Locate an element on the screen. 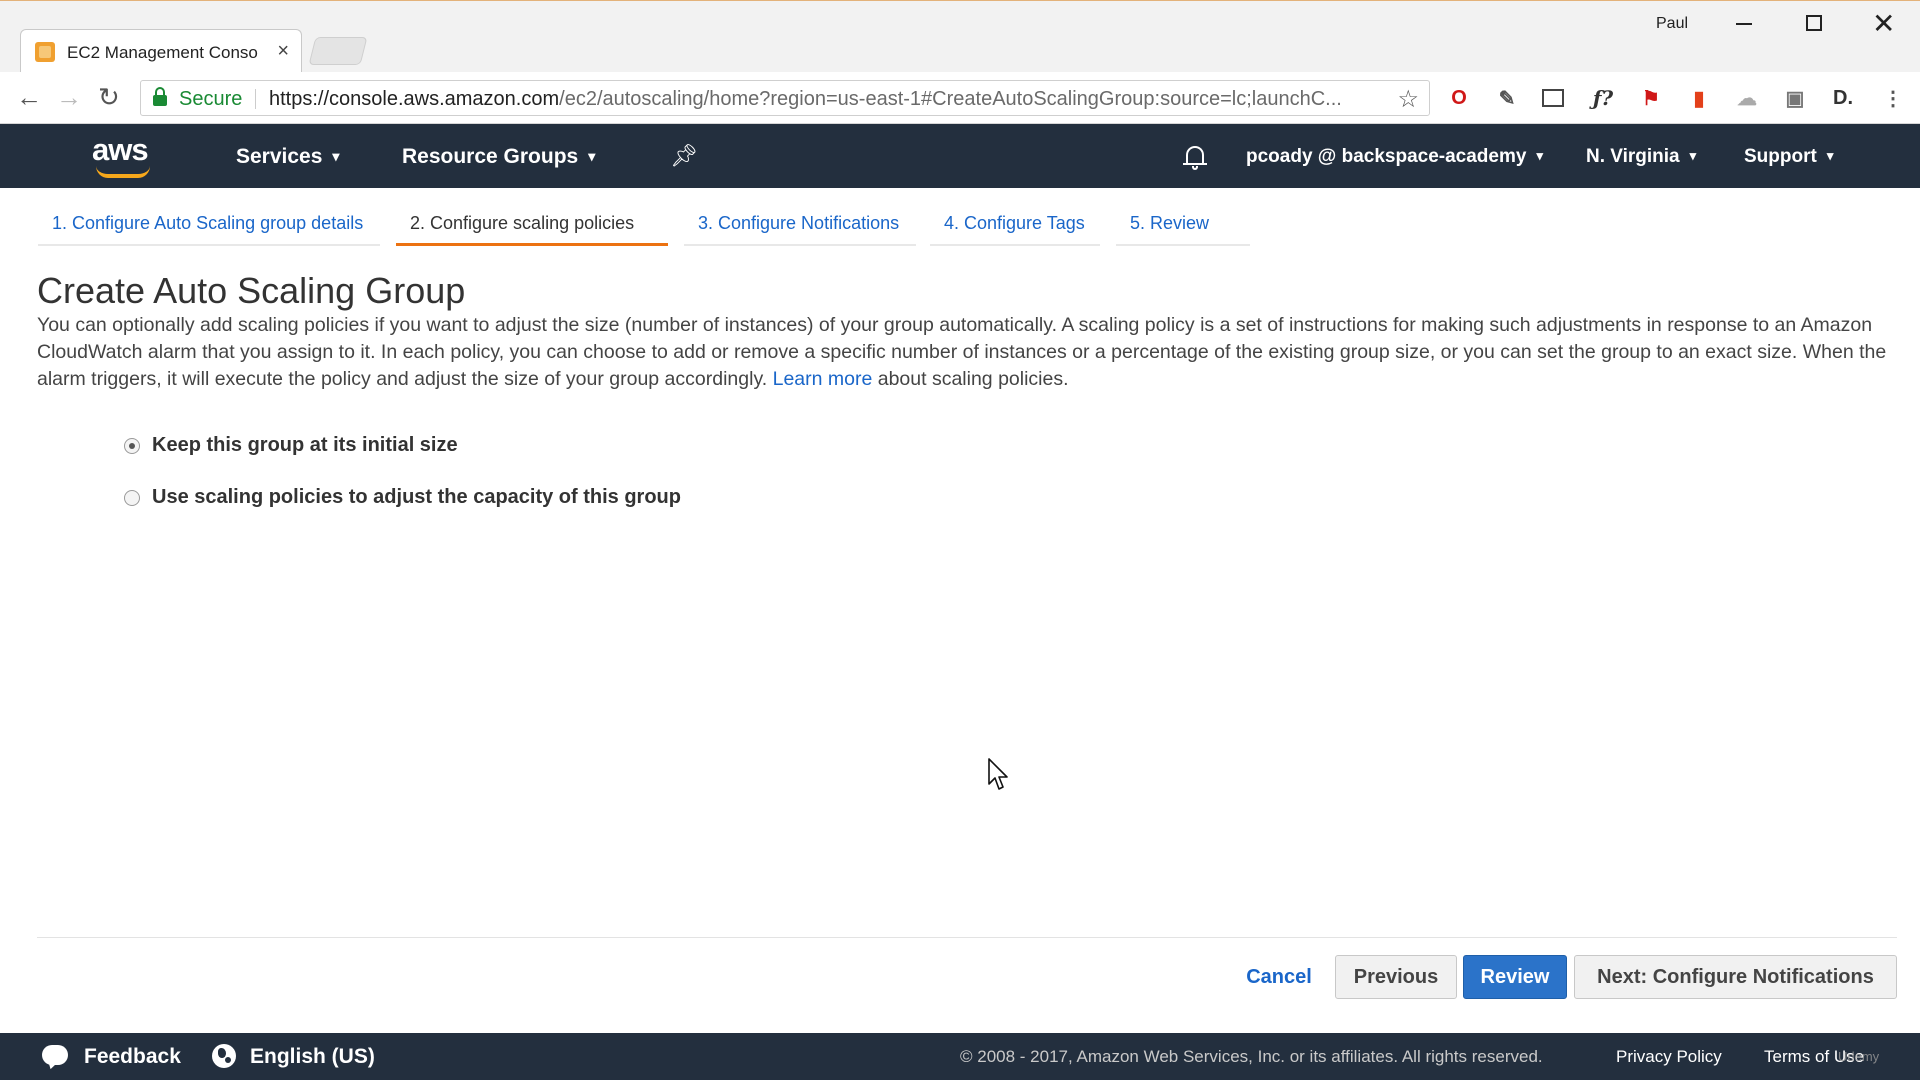 The height and width of the screenshot is (1080, 1920). aws-logo: aws is located at coordinates (125, 155).